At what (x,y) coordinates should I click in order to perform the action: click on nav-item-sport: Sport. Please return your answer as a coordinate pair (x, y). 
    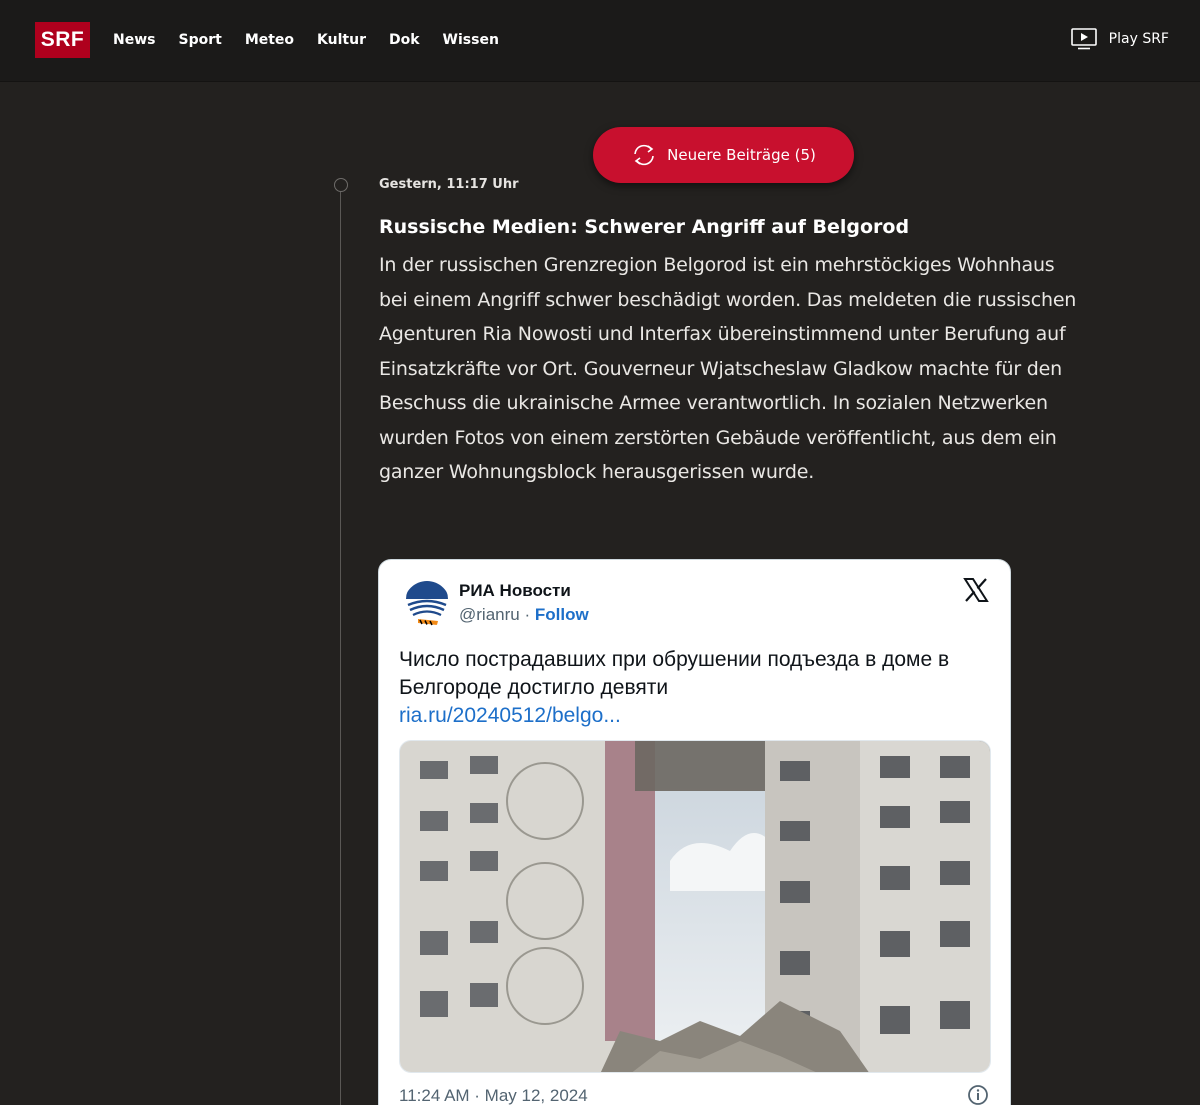
    Looking at the image, I should click on (199, 40).